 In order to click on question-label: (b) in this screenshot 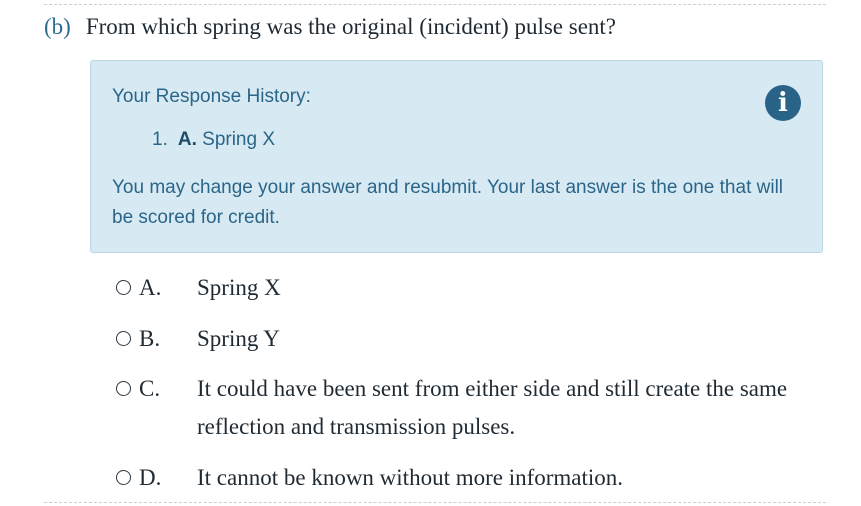, I will do `click(57, 26)`.